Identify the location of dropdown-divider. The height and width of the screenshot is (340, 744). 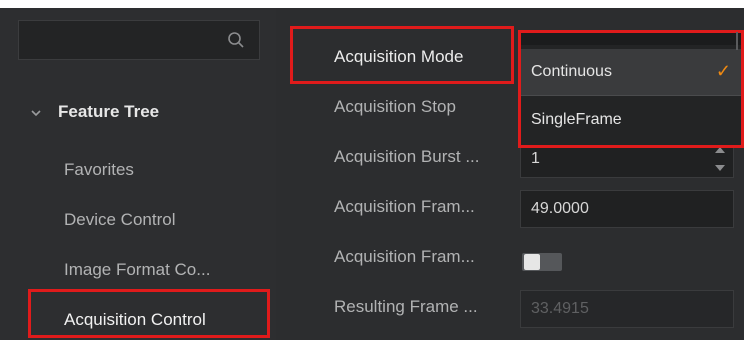
(631, 95).